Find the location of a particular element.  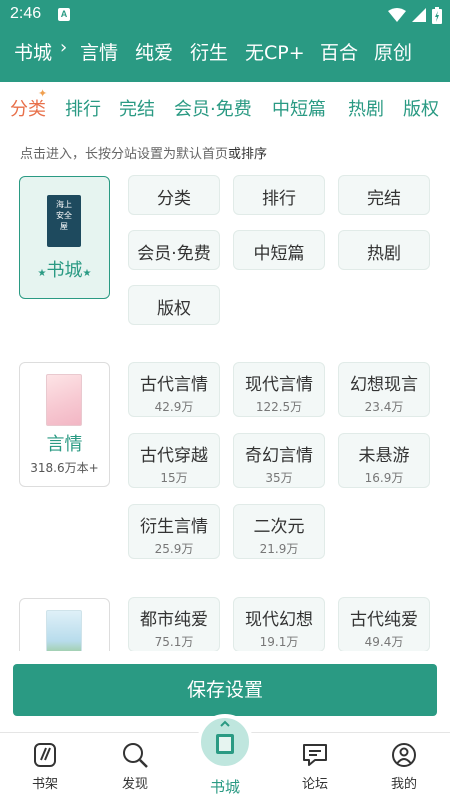

site-card-shucheng-label: 书城 is located at coordinates (64, 270).